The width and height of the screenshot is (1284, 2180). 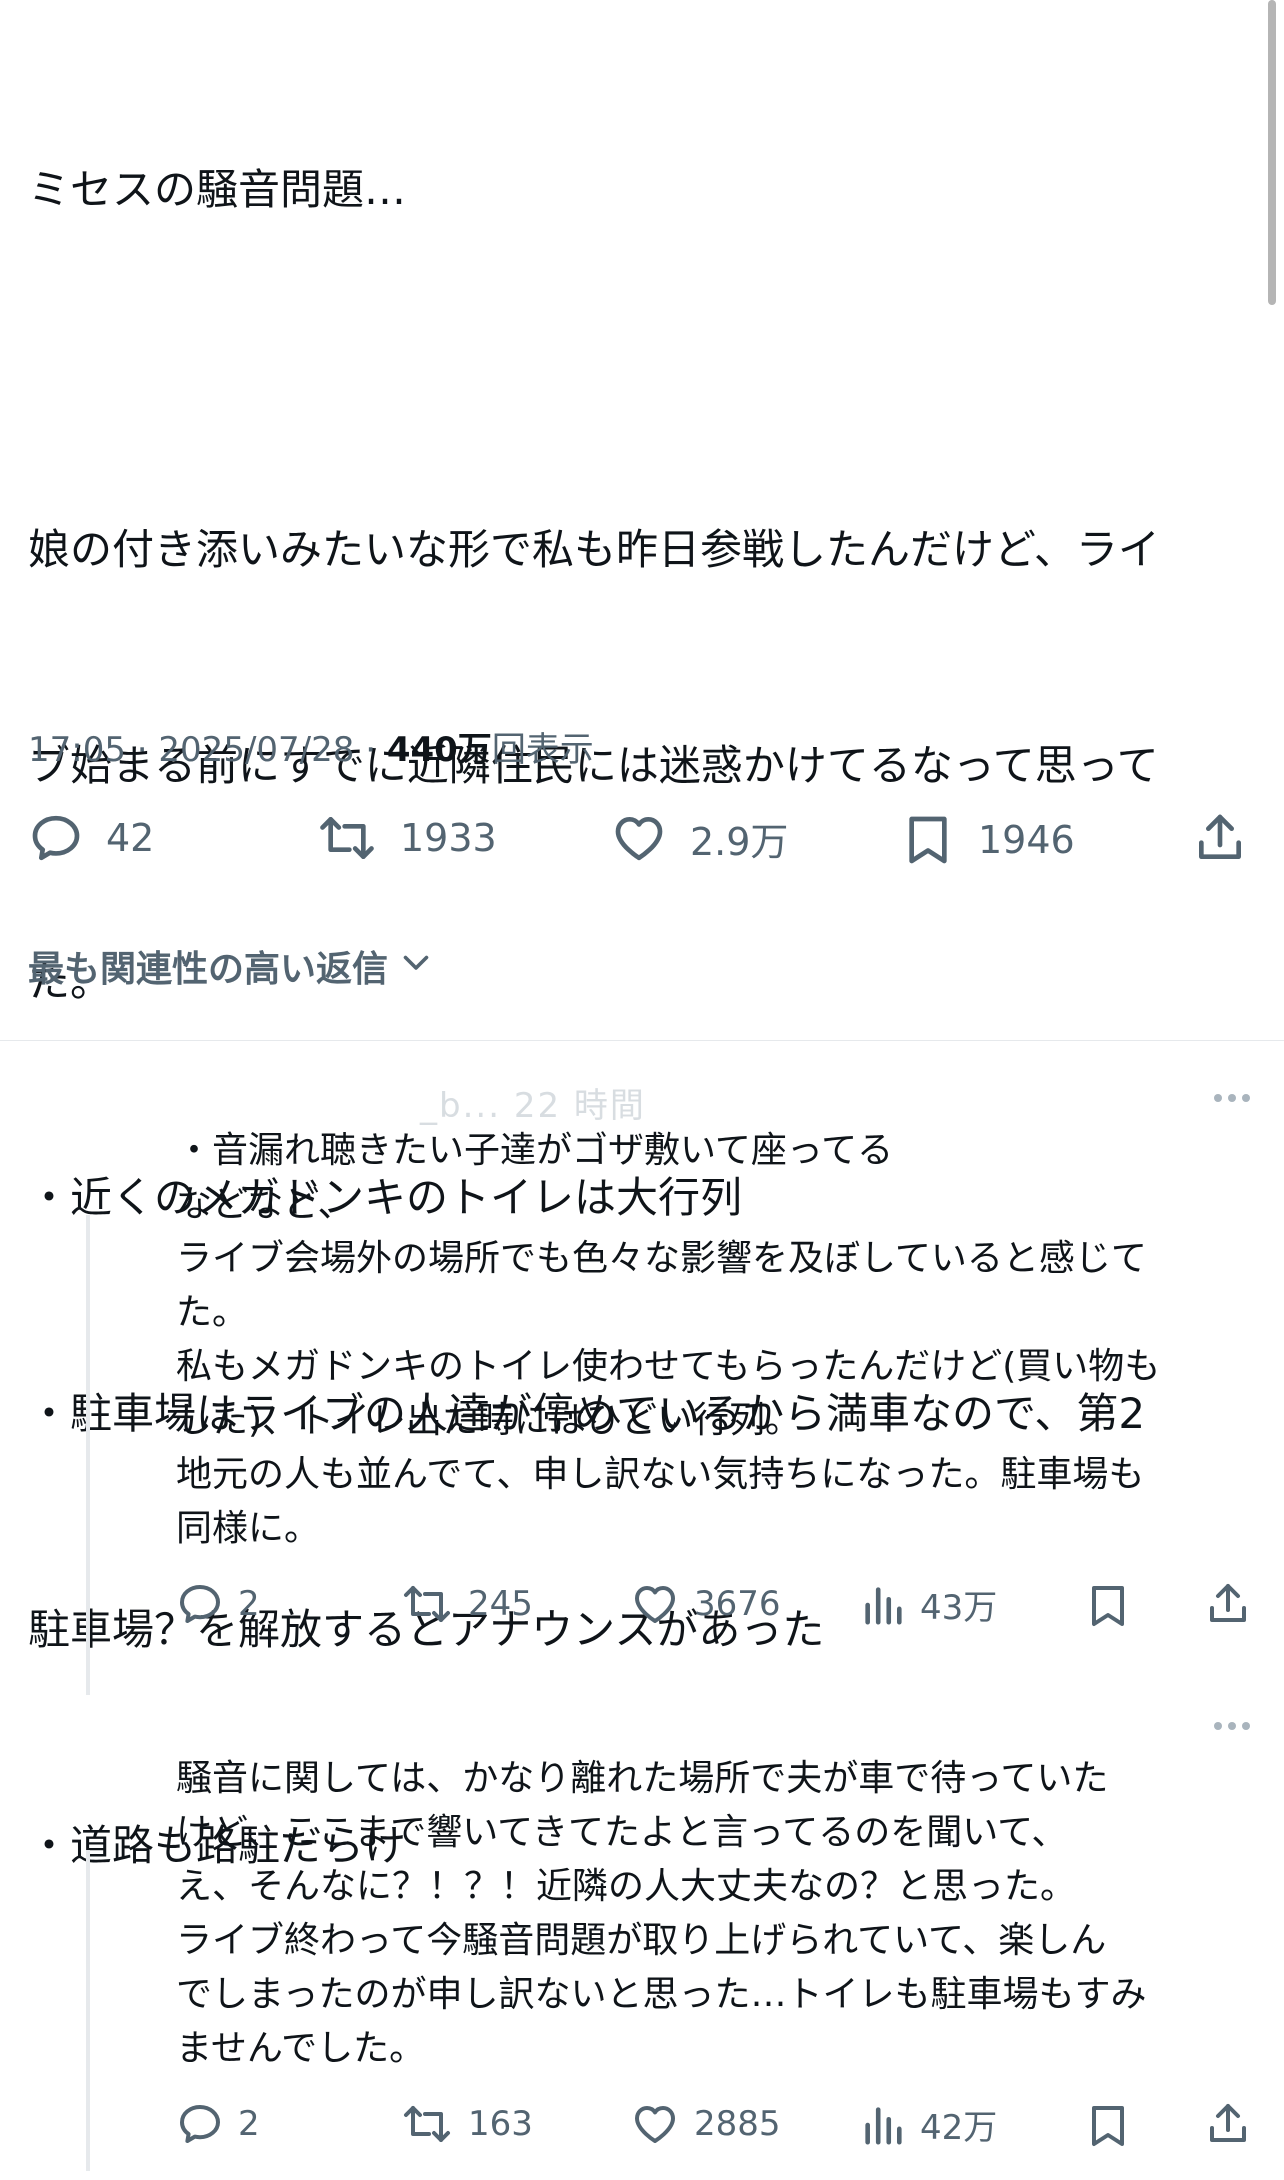 I want to click on post-line: 娘の付き添いみたいな形で私も昨日参戦したんだけど、ライ, so click(x=594, y=549).